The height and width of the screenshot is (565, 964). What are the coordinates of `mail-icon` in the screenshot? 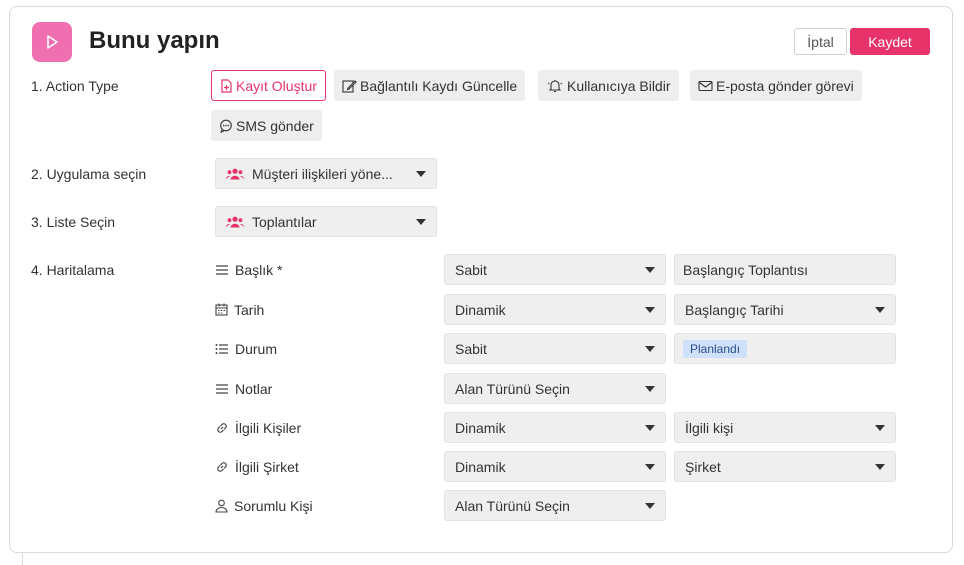 It's located at (705, 85).